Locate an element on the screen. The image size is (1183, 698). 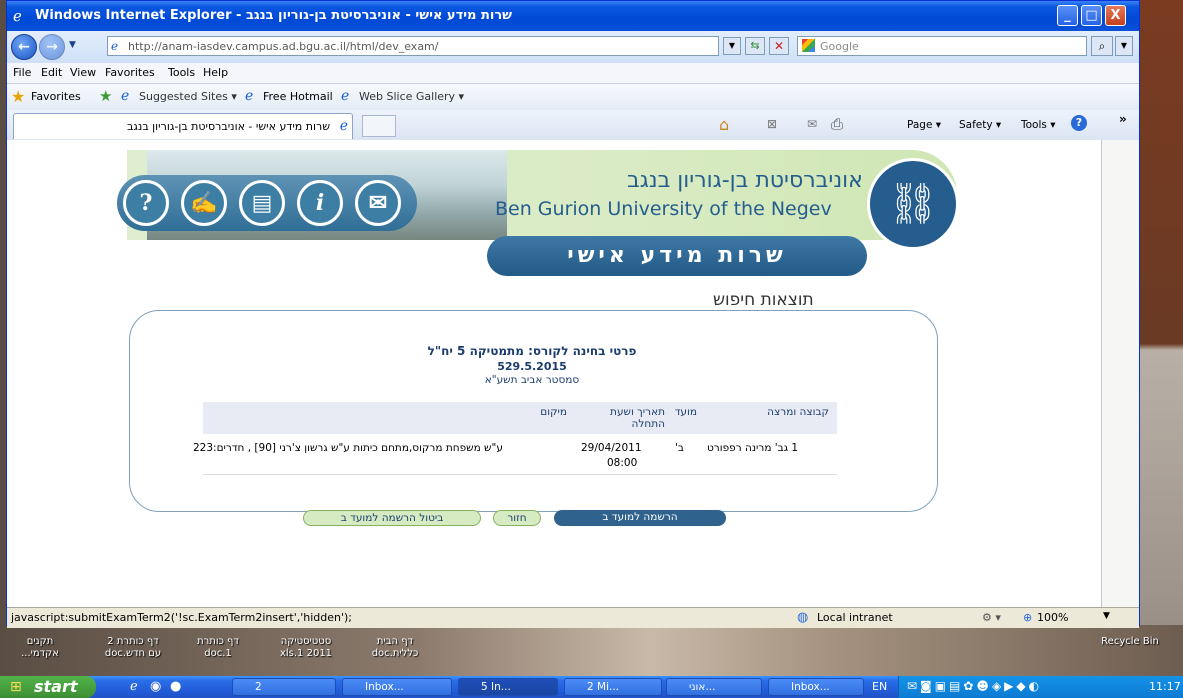
url-dropdown-icon: ▼ is located at coordinates (732, 46).